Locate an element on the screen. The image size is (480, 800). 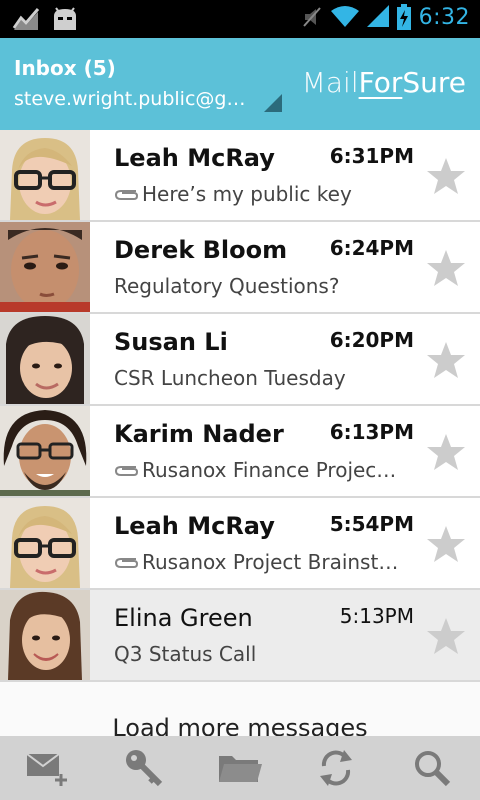
message-subject: Here’s my public key is located at coordinates (264, 194).